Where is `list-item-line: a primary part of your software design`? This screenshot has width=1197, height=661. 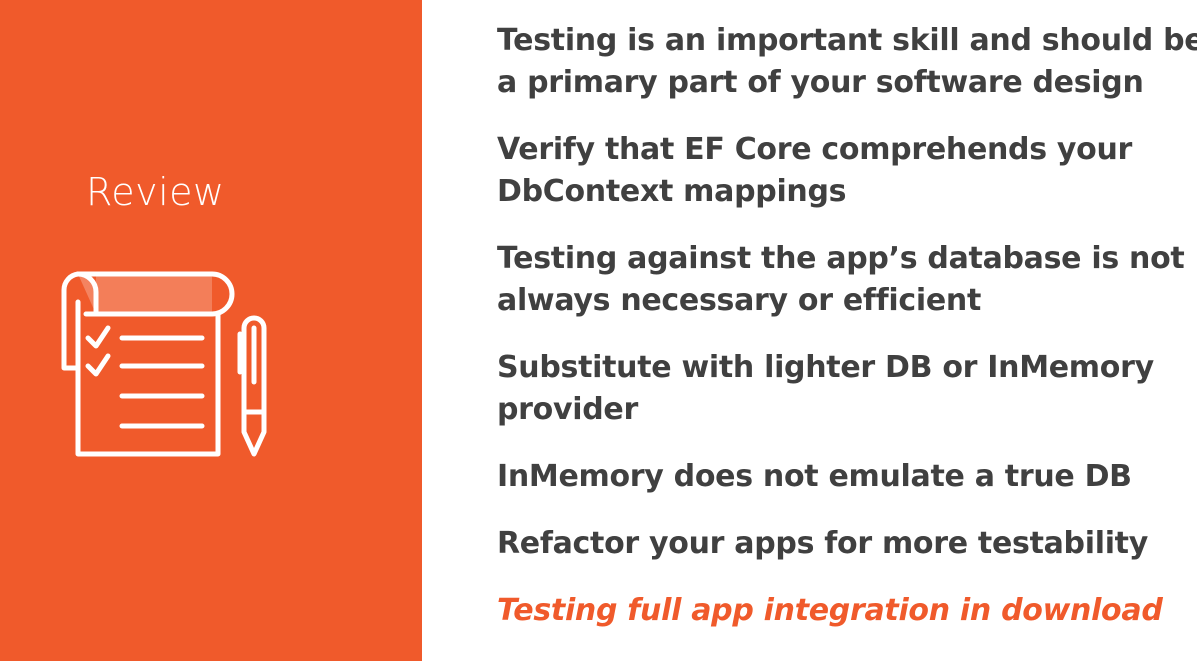 list-item-line: a primary part of your software design is located at coordinates (820, 82).